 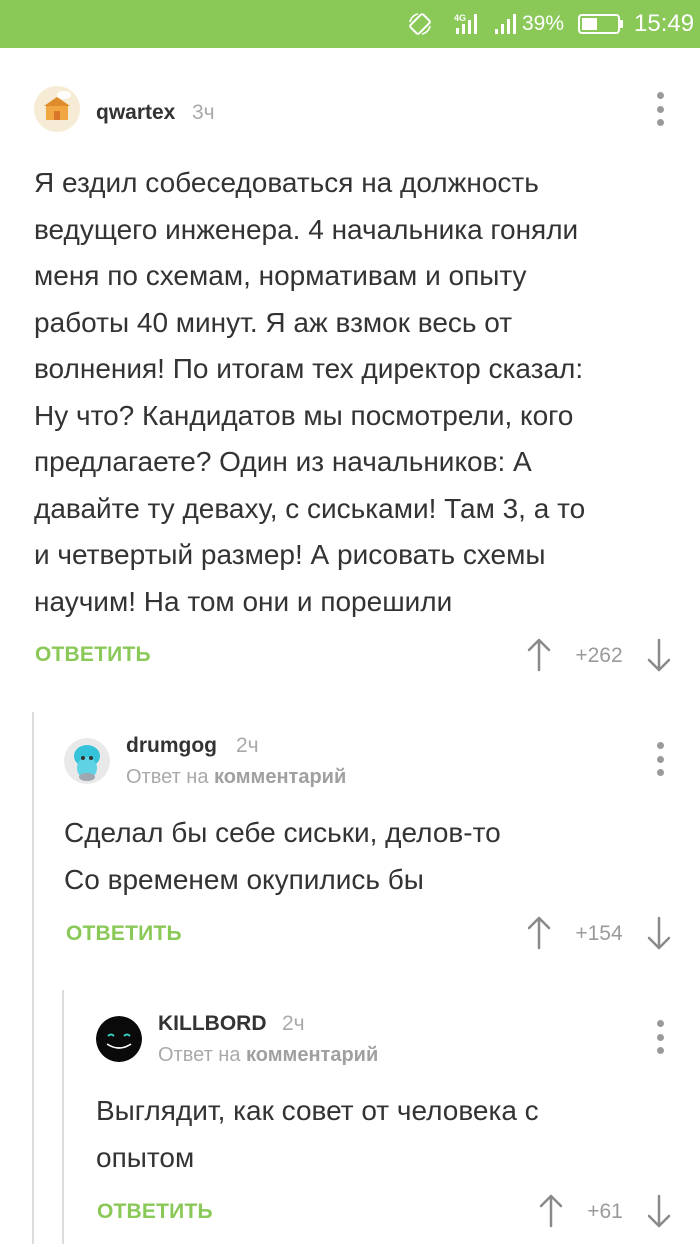 What do you see at coordinates (317, 1110) in the screenshot?
I see `comment-line: Выглядит, как совет от человека с` at bounding box center [317, 1110].